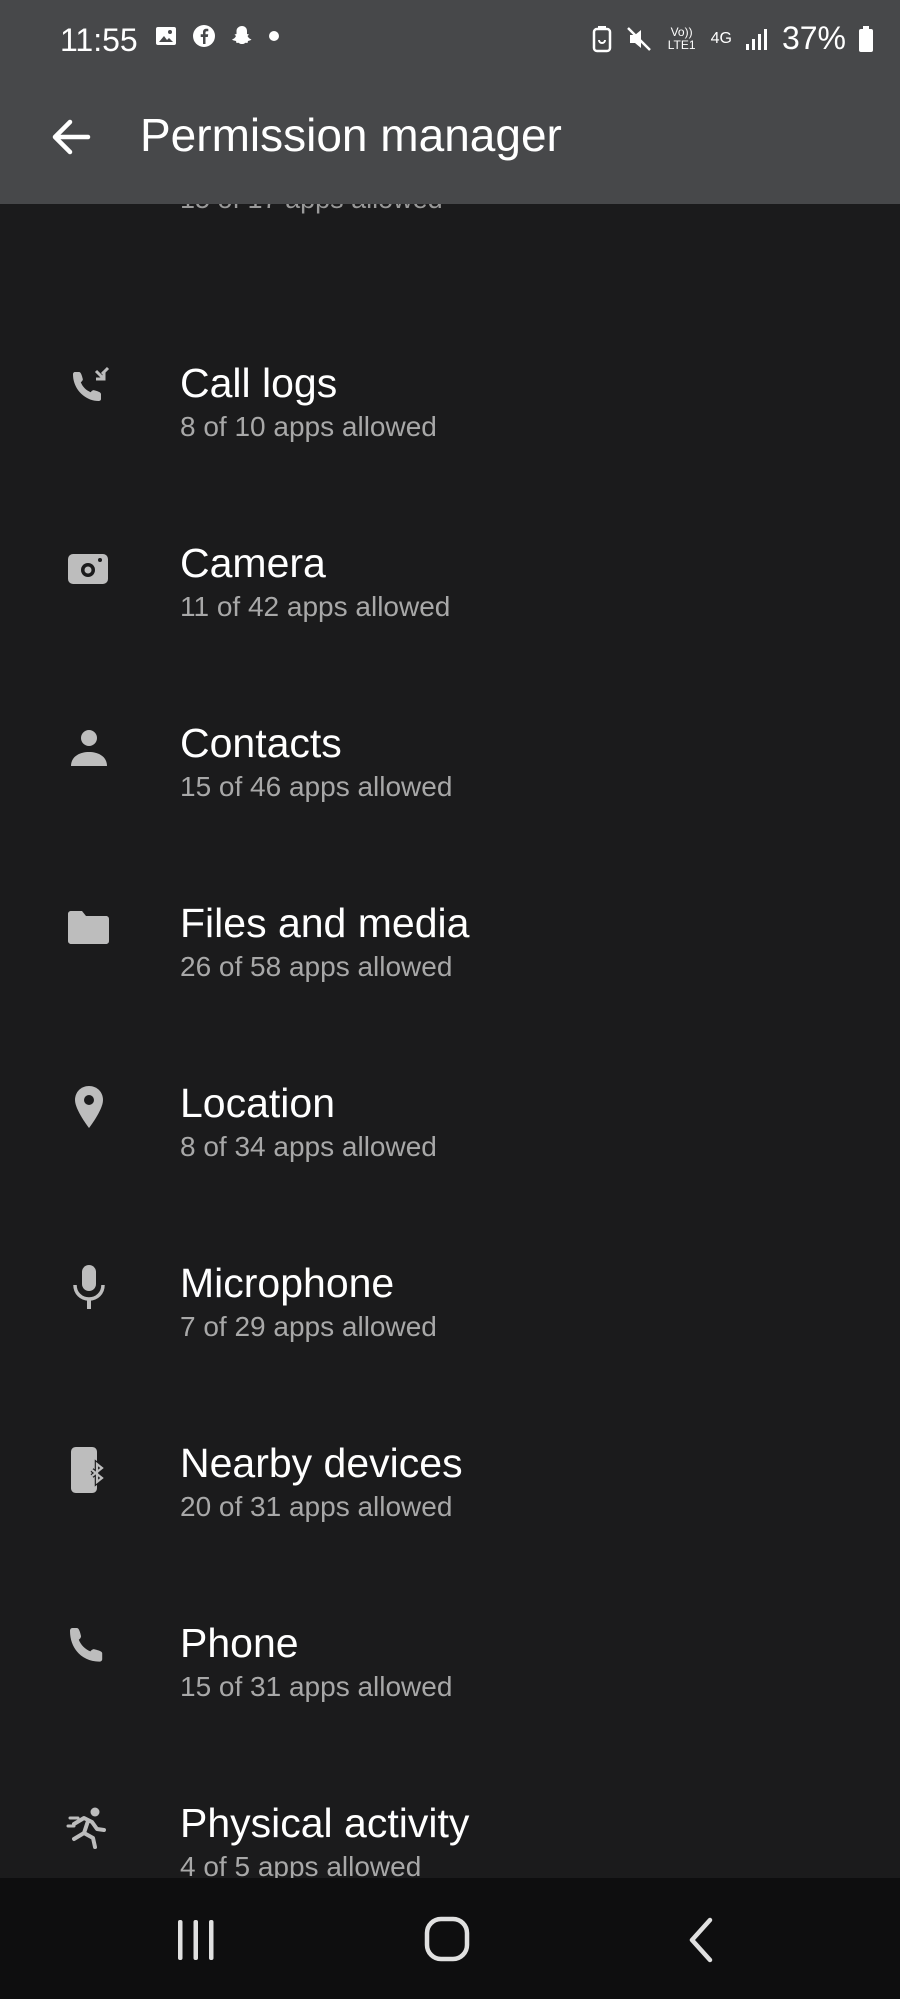 Image resolution: width=900 pixels, height=1999 pixels. I want to click on permission-title: Call logs, so click(259, 383).